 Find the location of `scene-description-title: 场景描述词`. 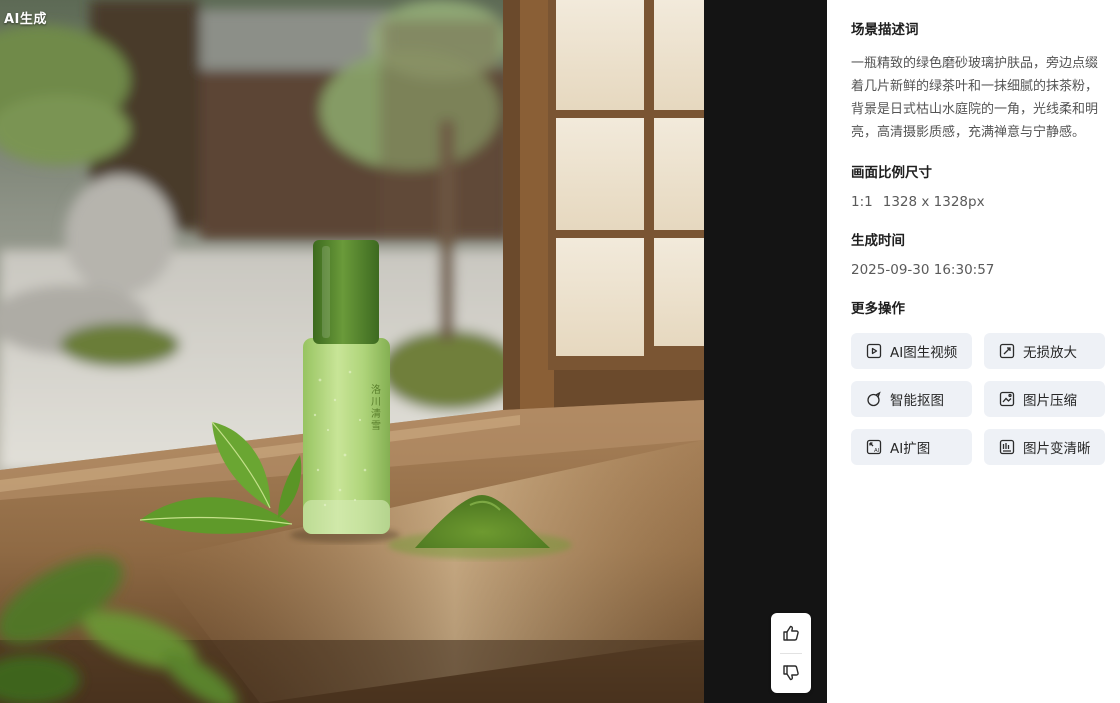

scene-description-title: 场景描述词 is located at coordinates (885, 30).